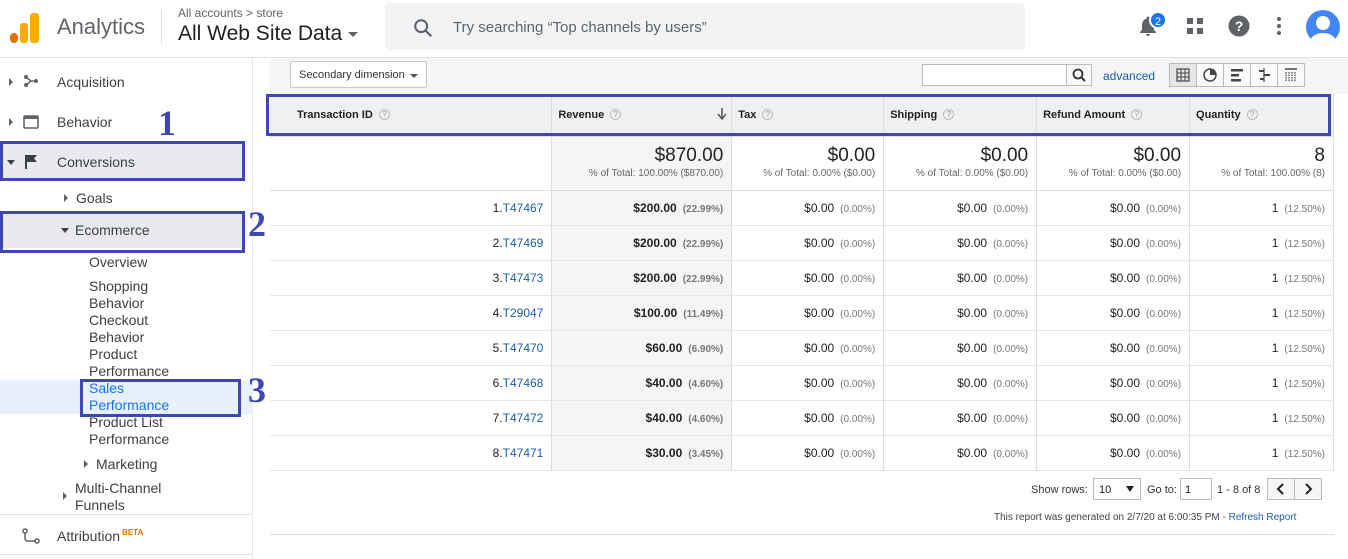  I want to click on transaction-id-link: T29047, so click(523, 313).